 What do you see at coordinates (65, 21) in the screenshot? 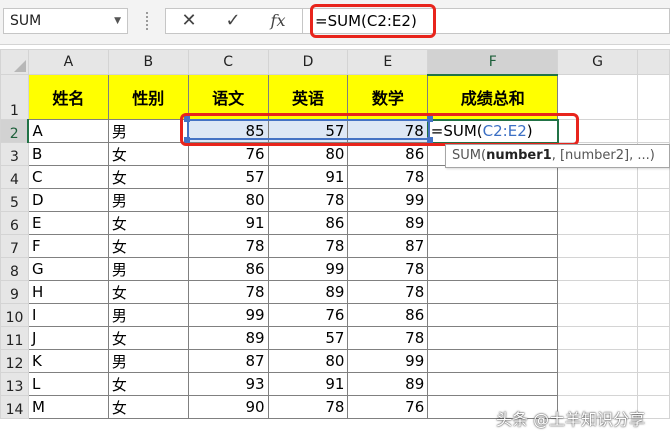
I see `name-box: SUM ▼` at bounding box center [65, 21].